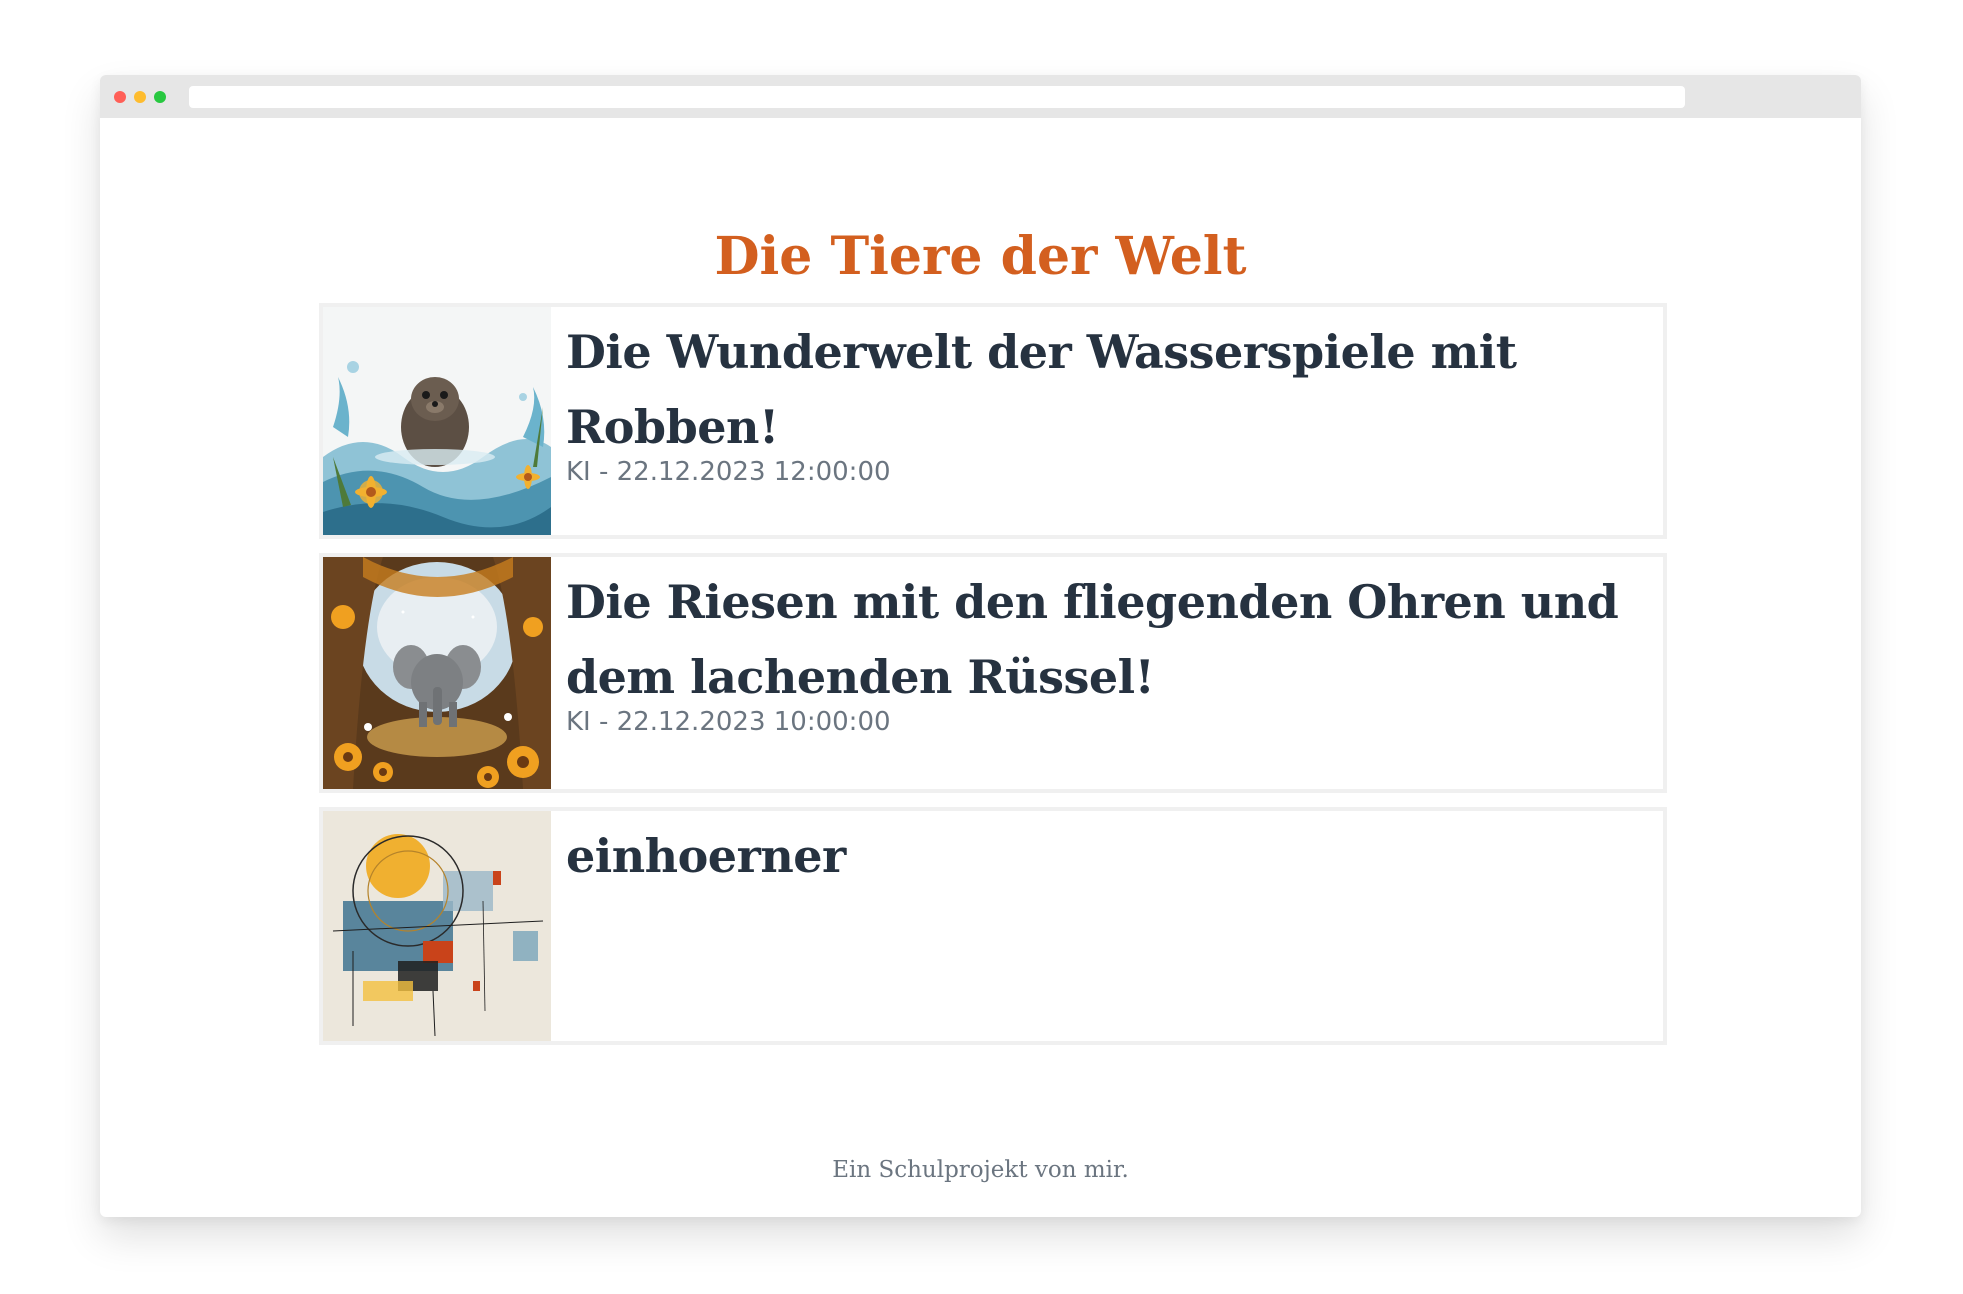 This screenshot has width=1963, height=1294. Describe the element at coordinates (980, 1170) in the screenshot. I see `footer-text: Ein Schulprojekt von mir.` at that location.